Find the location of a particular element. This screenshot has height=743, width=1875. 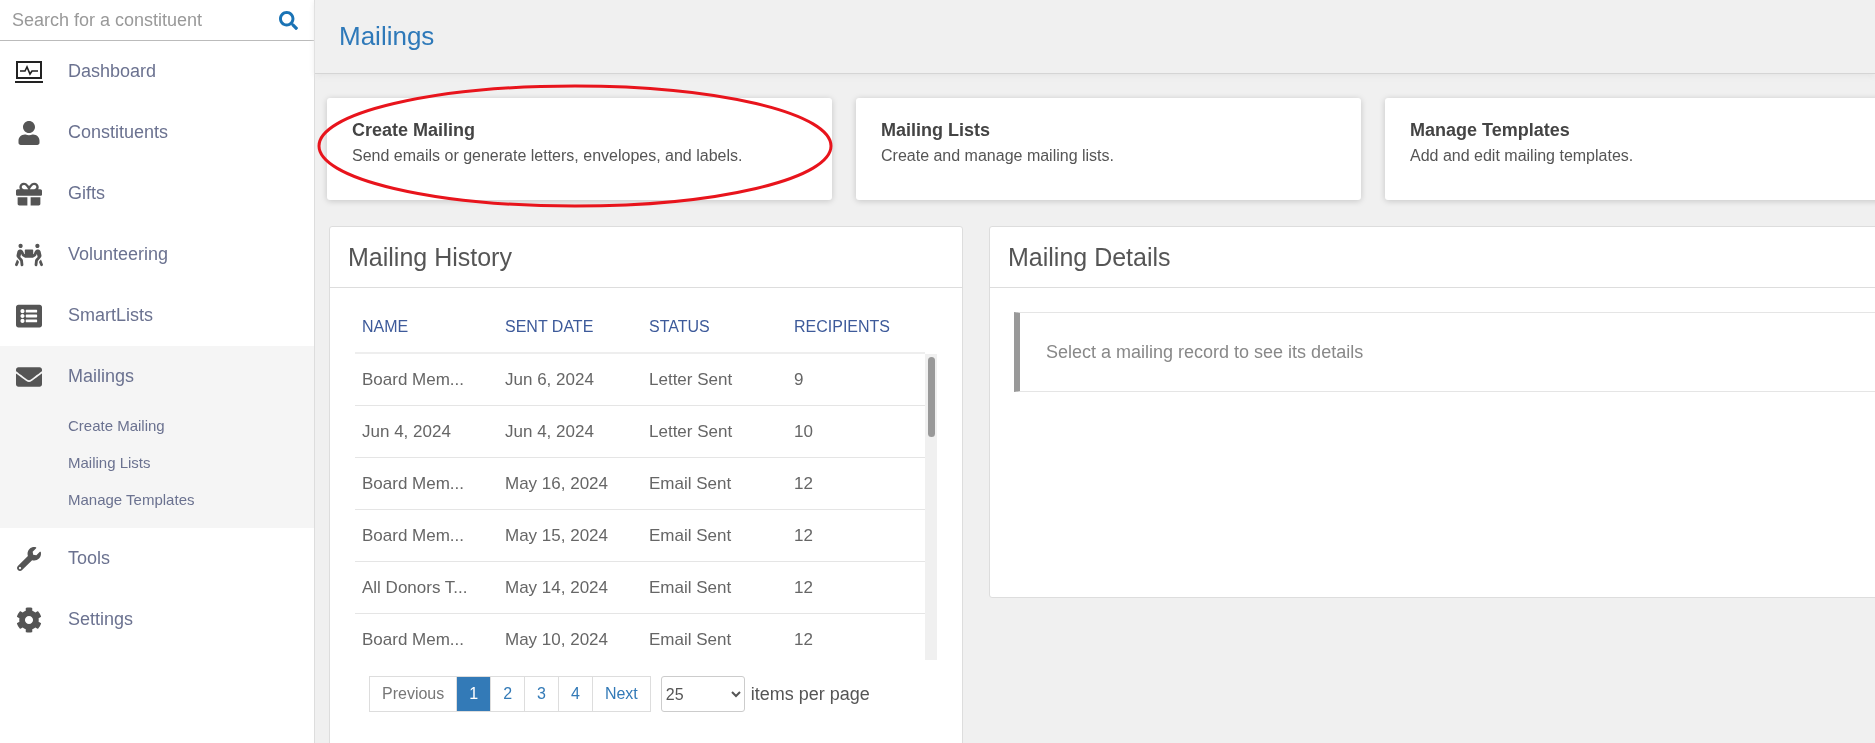

sidebar-item: Mailings is located at coordinates (157, 376).